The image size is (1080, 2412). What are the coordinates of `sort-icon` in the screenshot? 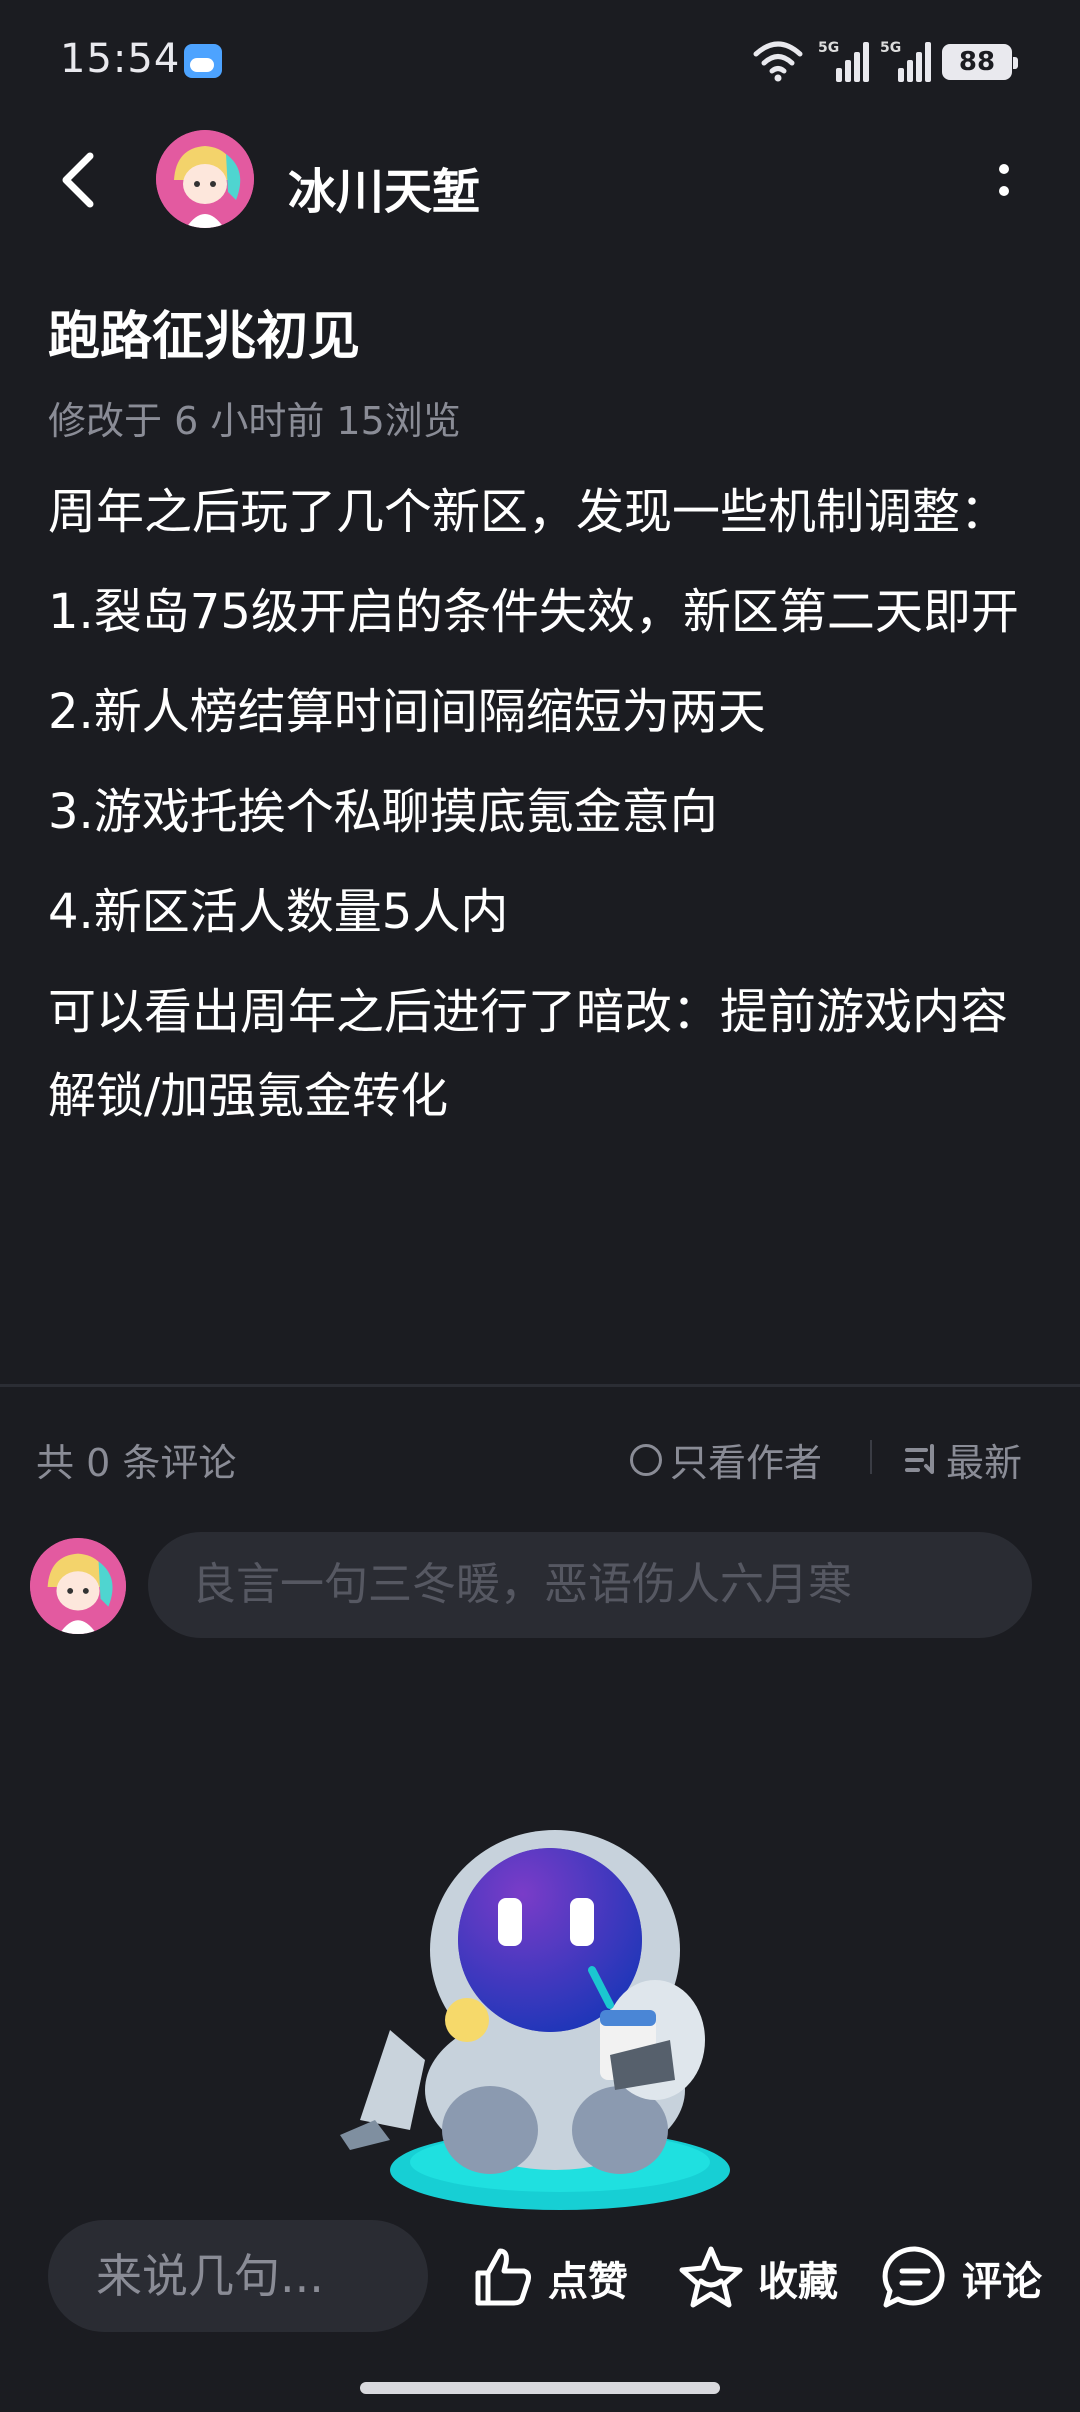 It's located at (919, 1458).